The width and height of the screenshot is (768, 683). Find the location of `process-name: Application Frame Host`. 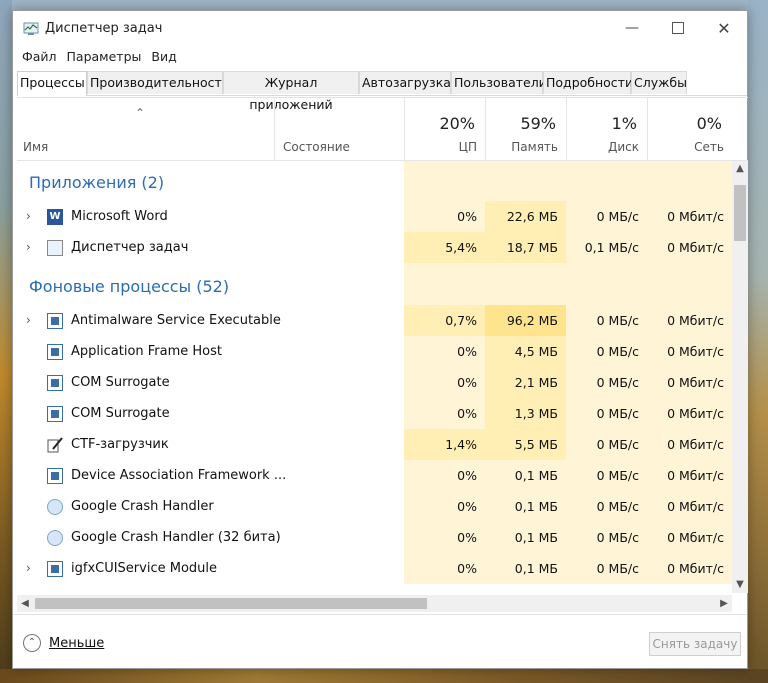

process-name: Application Frame Host is located at coordinates (147, 351).